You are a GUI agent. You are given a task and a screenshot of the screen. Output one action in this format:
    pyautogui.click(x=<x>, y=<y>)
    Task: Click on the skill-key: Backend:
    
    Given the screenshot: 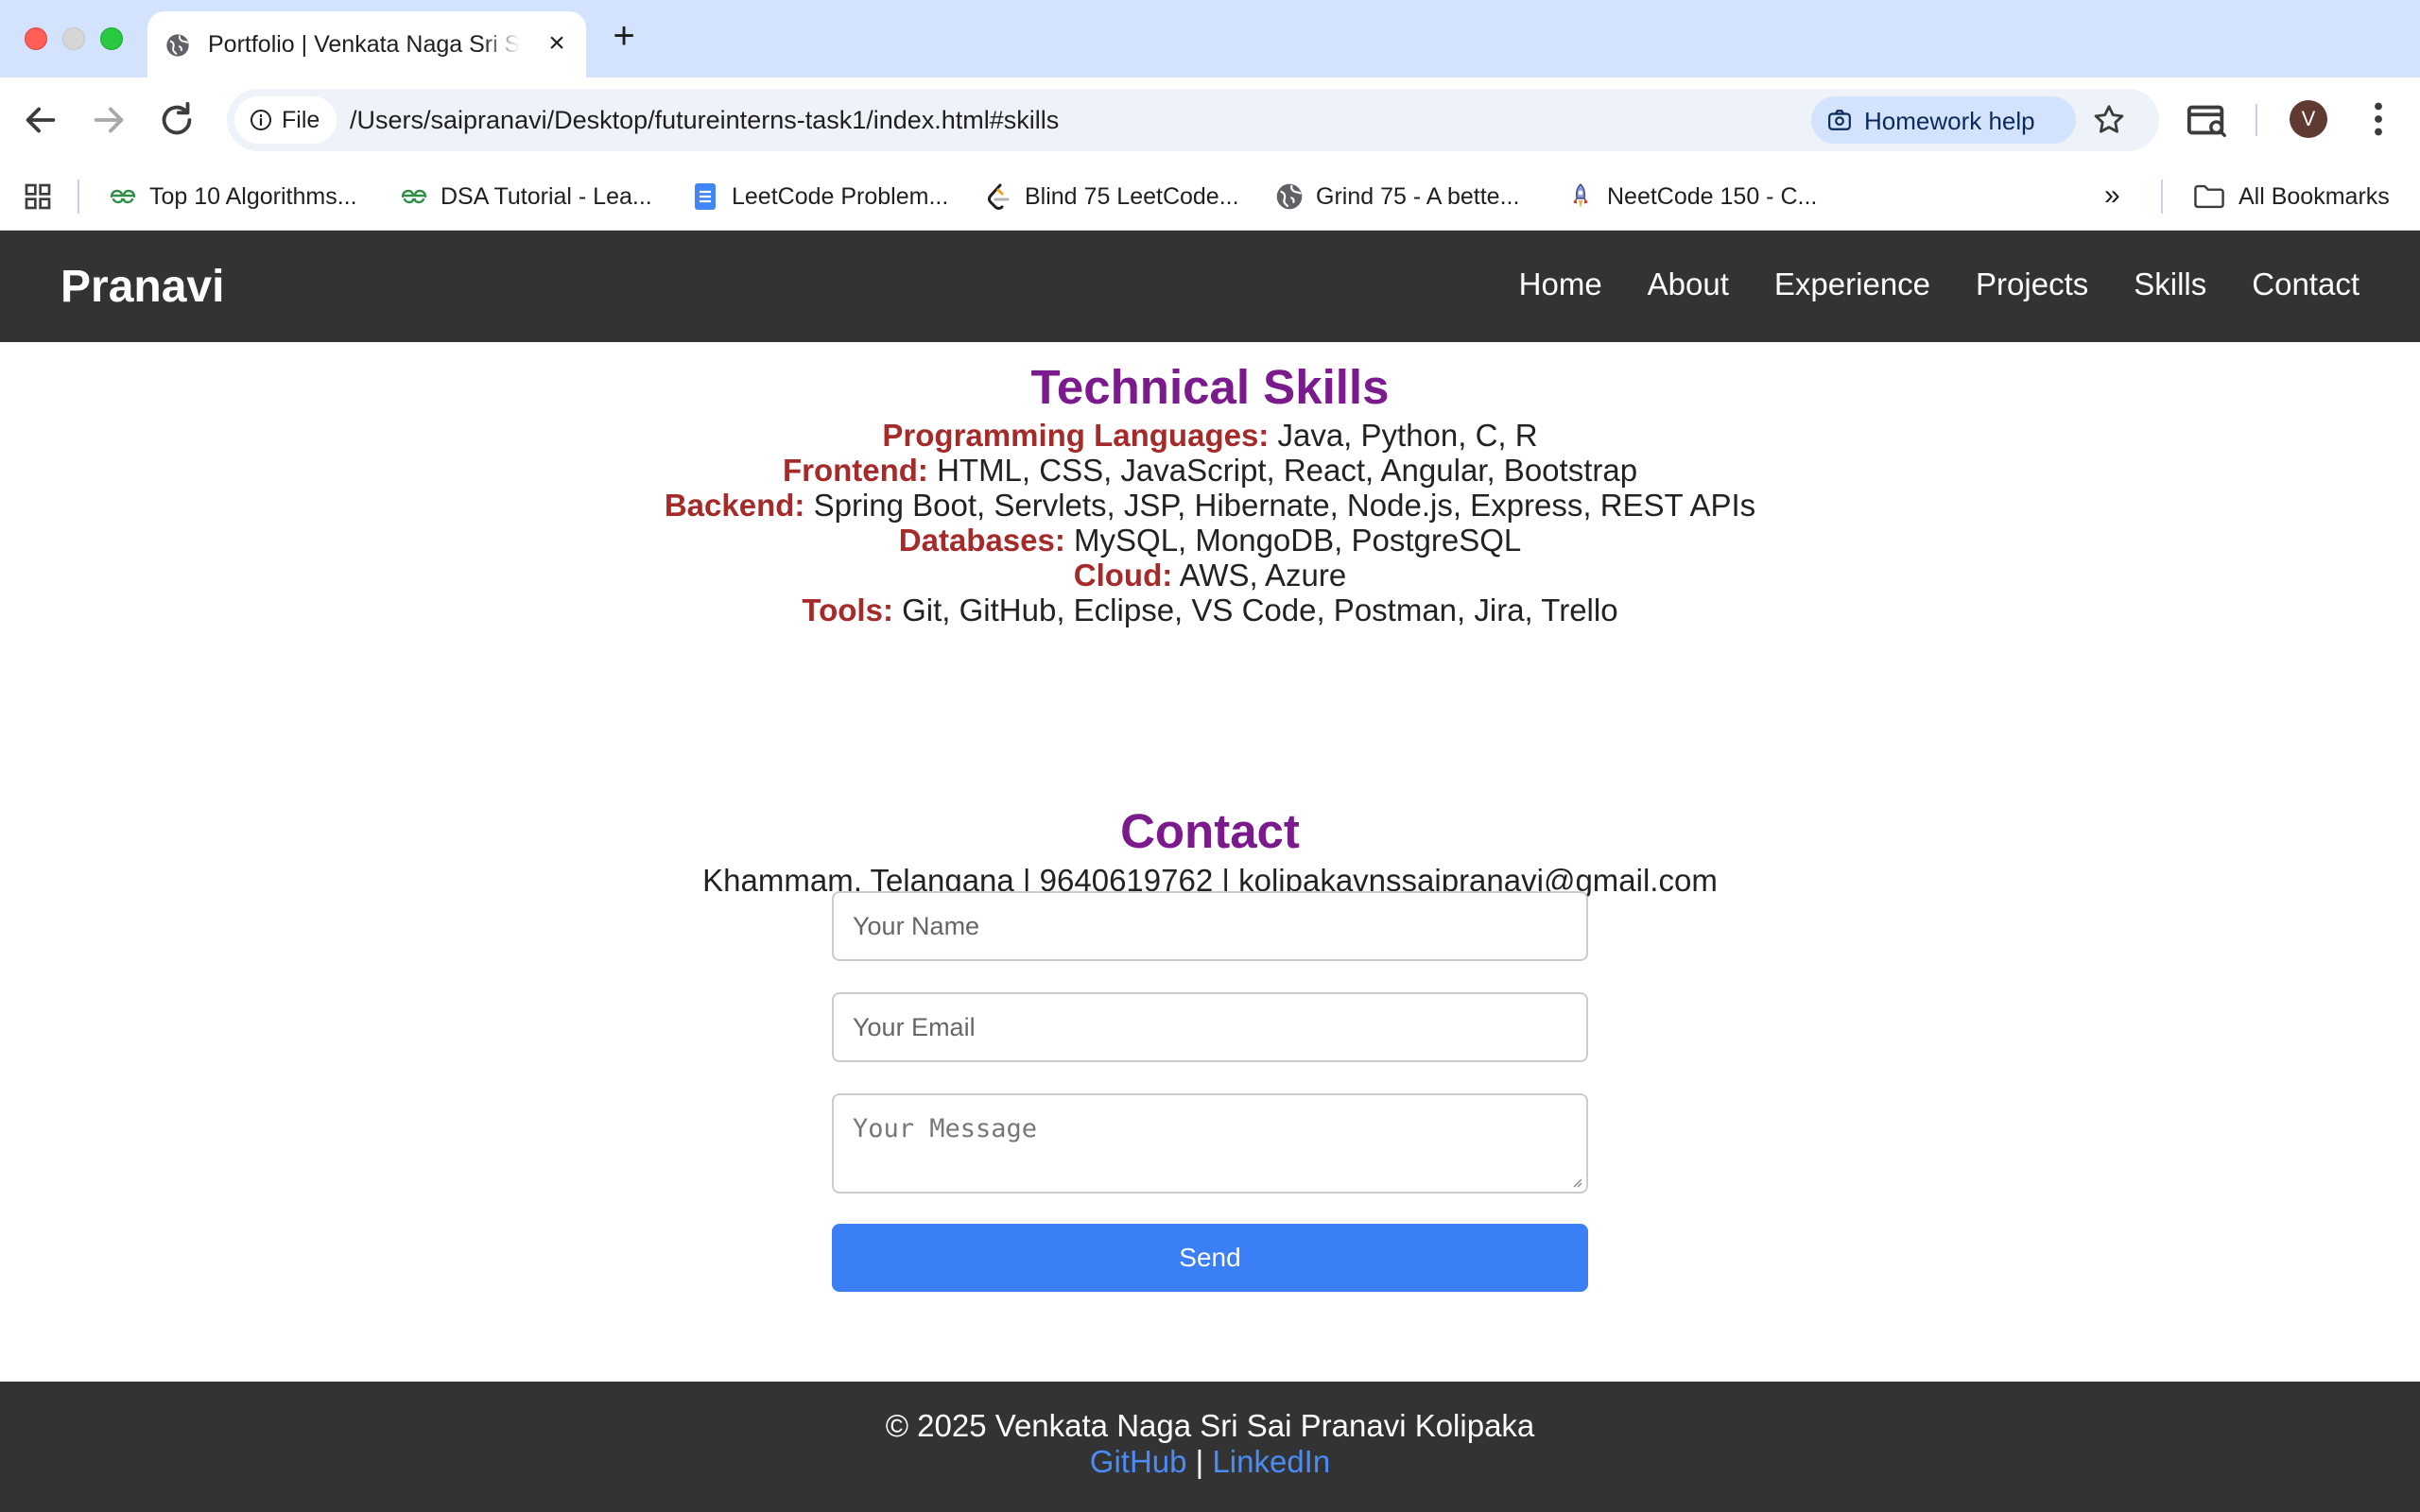 What is the action you would take?
    pyautogui.click(x=735, y=505)
    